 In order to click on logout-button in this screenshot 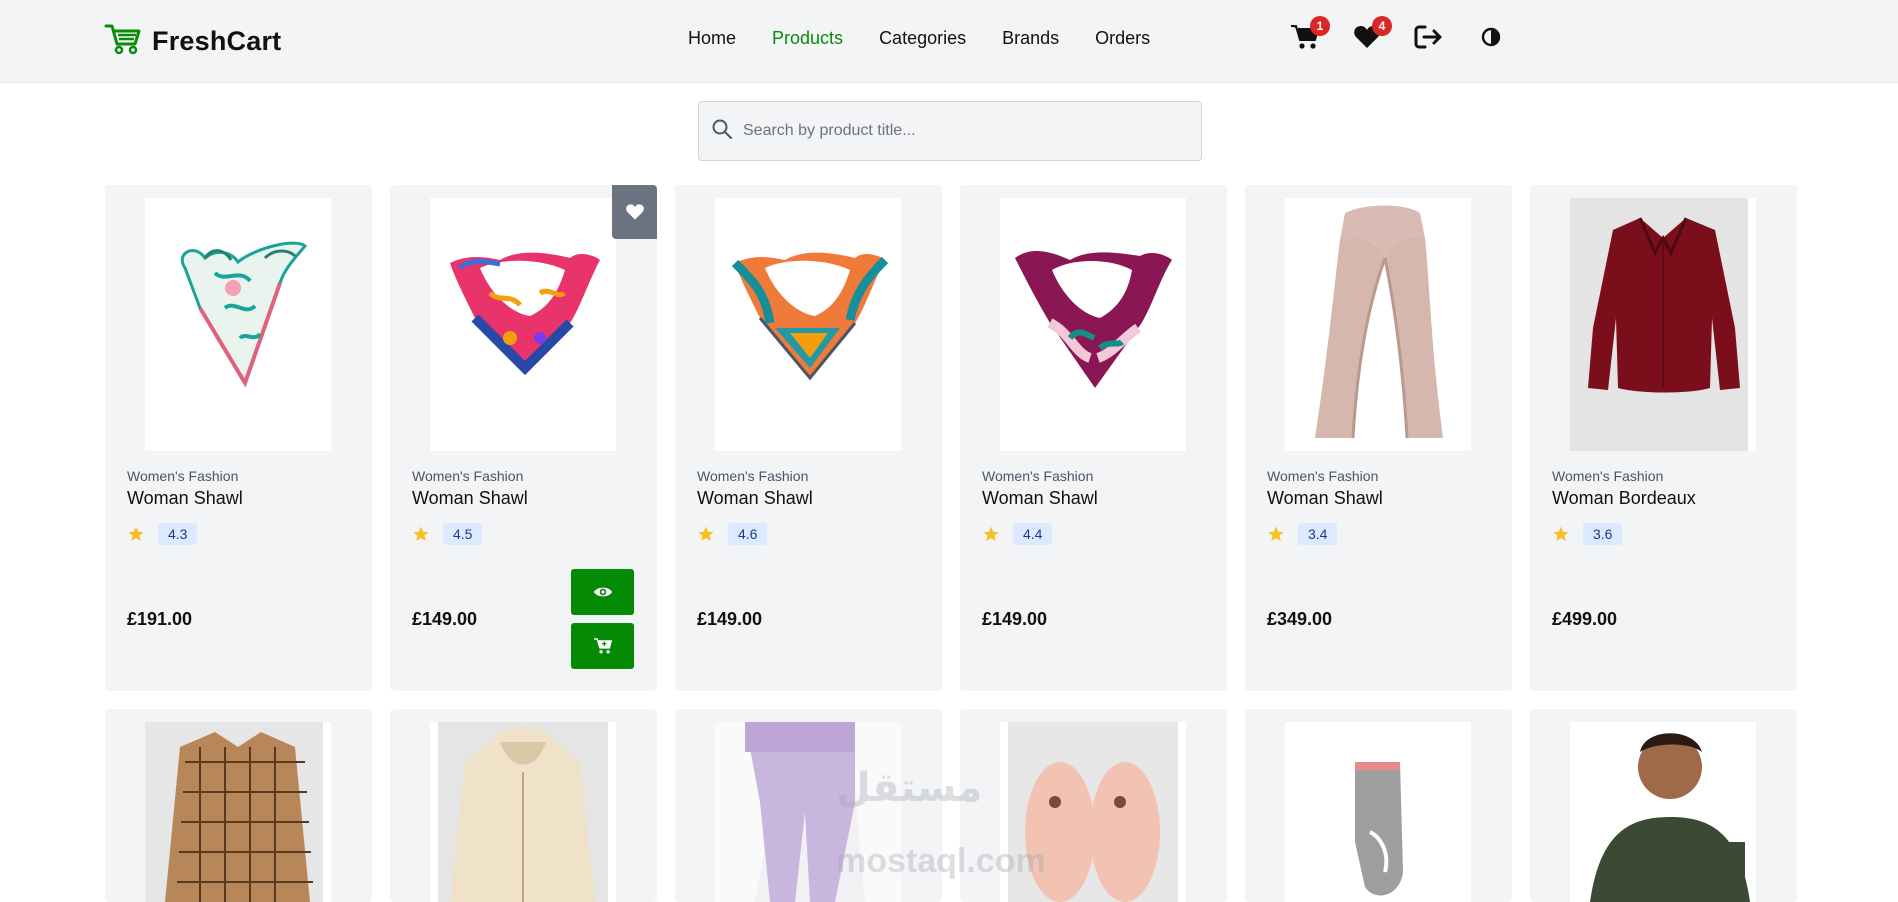, I will do `click(1429, 37)`.